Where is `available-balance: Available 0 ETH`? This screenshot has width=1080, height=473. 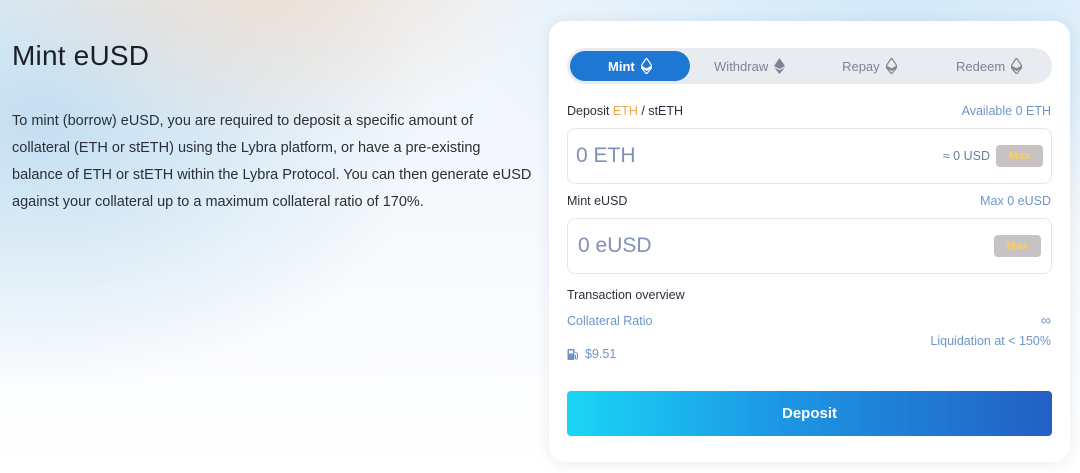
available-balance: Available 0 ETH is located at coordinates (1006, 111).